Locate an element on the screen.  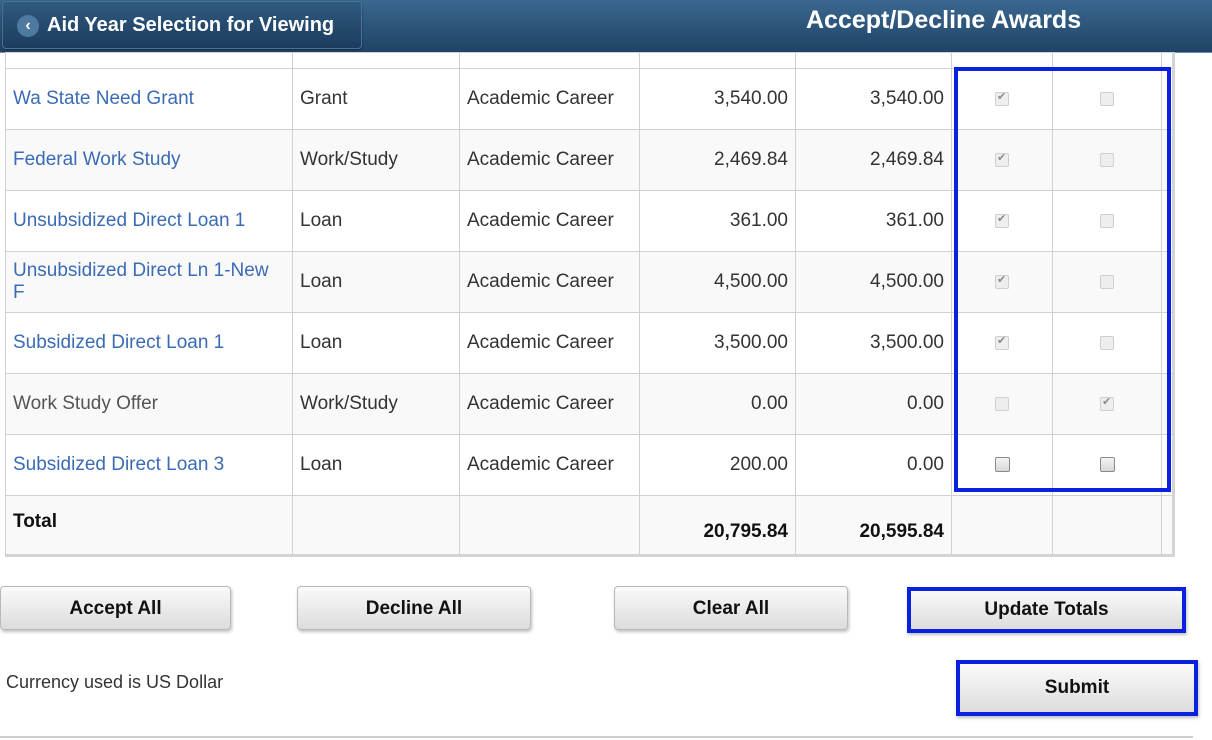
award-name-cell: Federal Work Study is located at coordinates (149, 160).